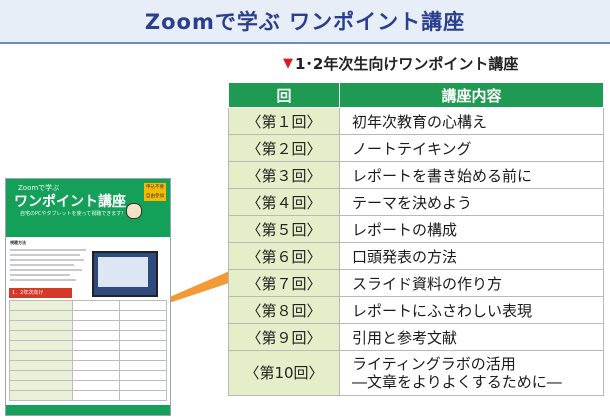  I want to click on lecture-title-line1: ライティングラボの活用, so click(434, 364).